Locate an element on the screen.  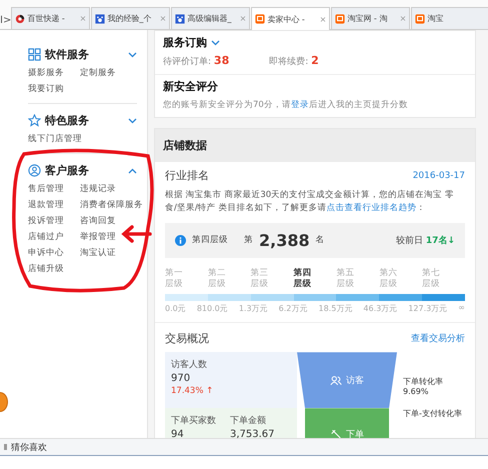
stat-change: 17.43% ↑ is located at coordinates (192, 391).